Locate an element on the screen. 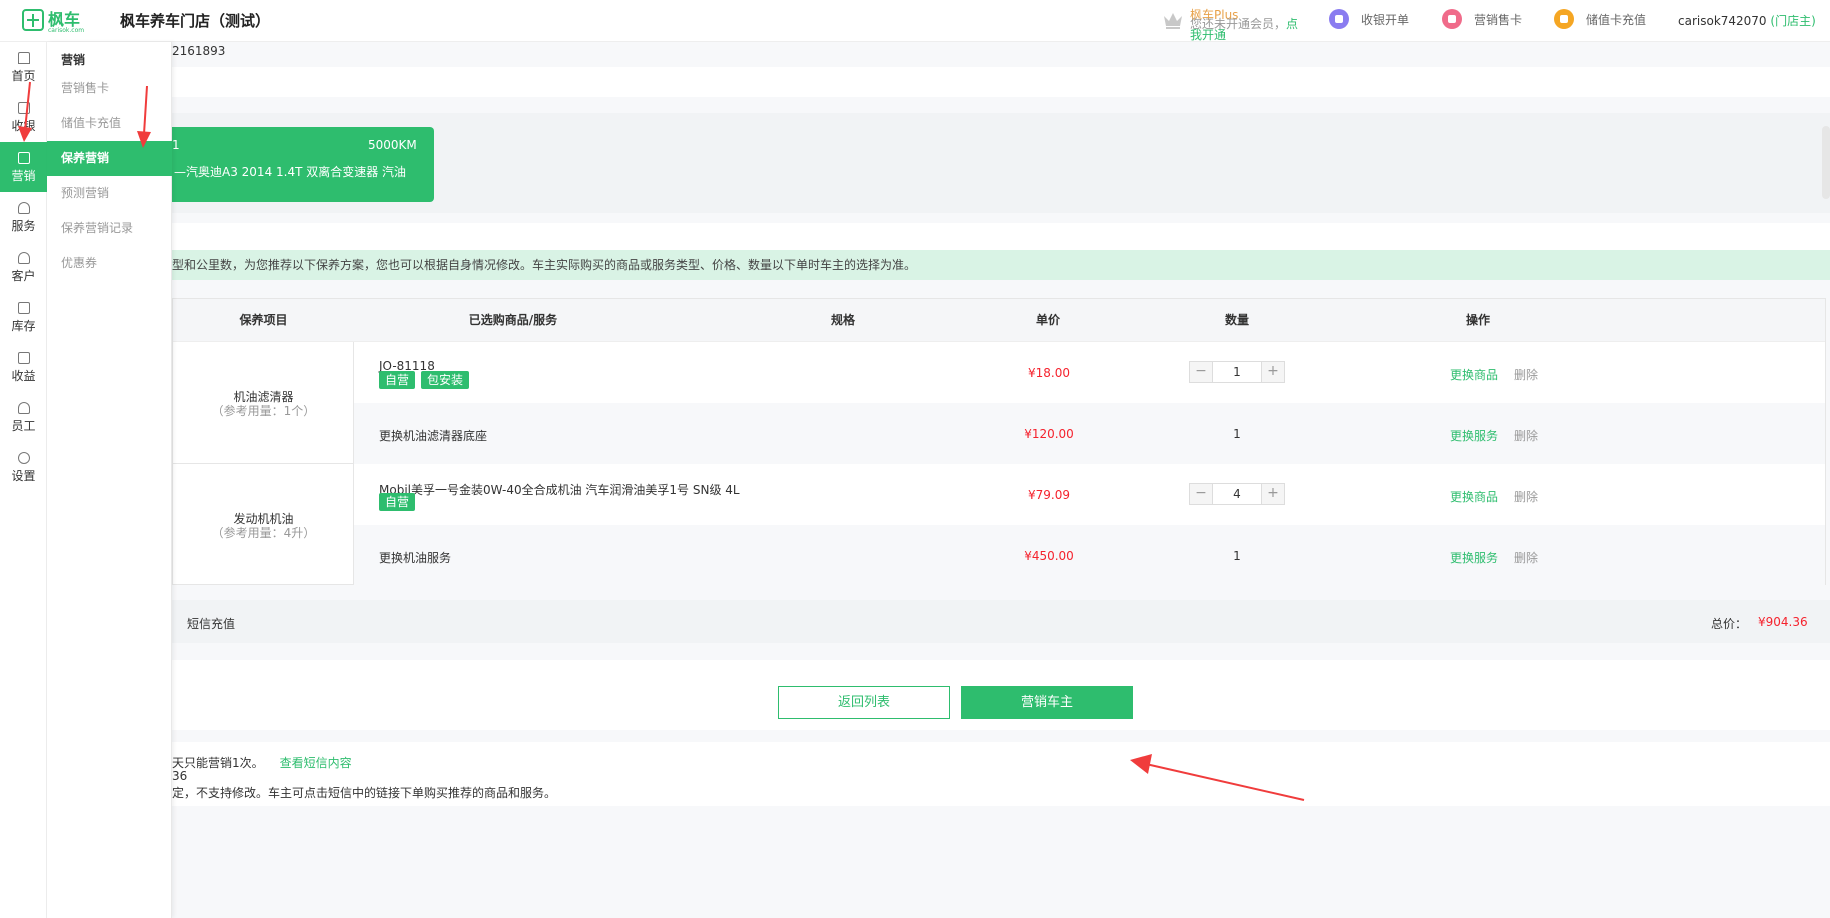 Image resolution: width=1830 pixels, height=918 pixels. card-icon is located at coordinates (1452, 19).